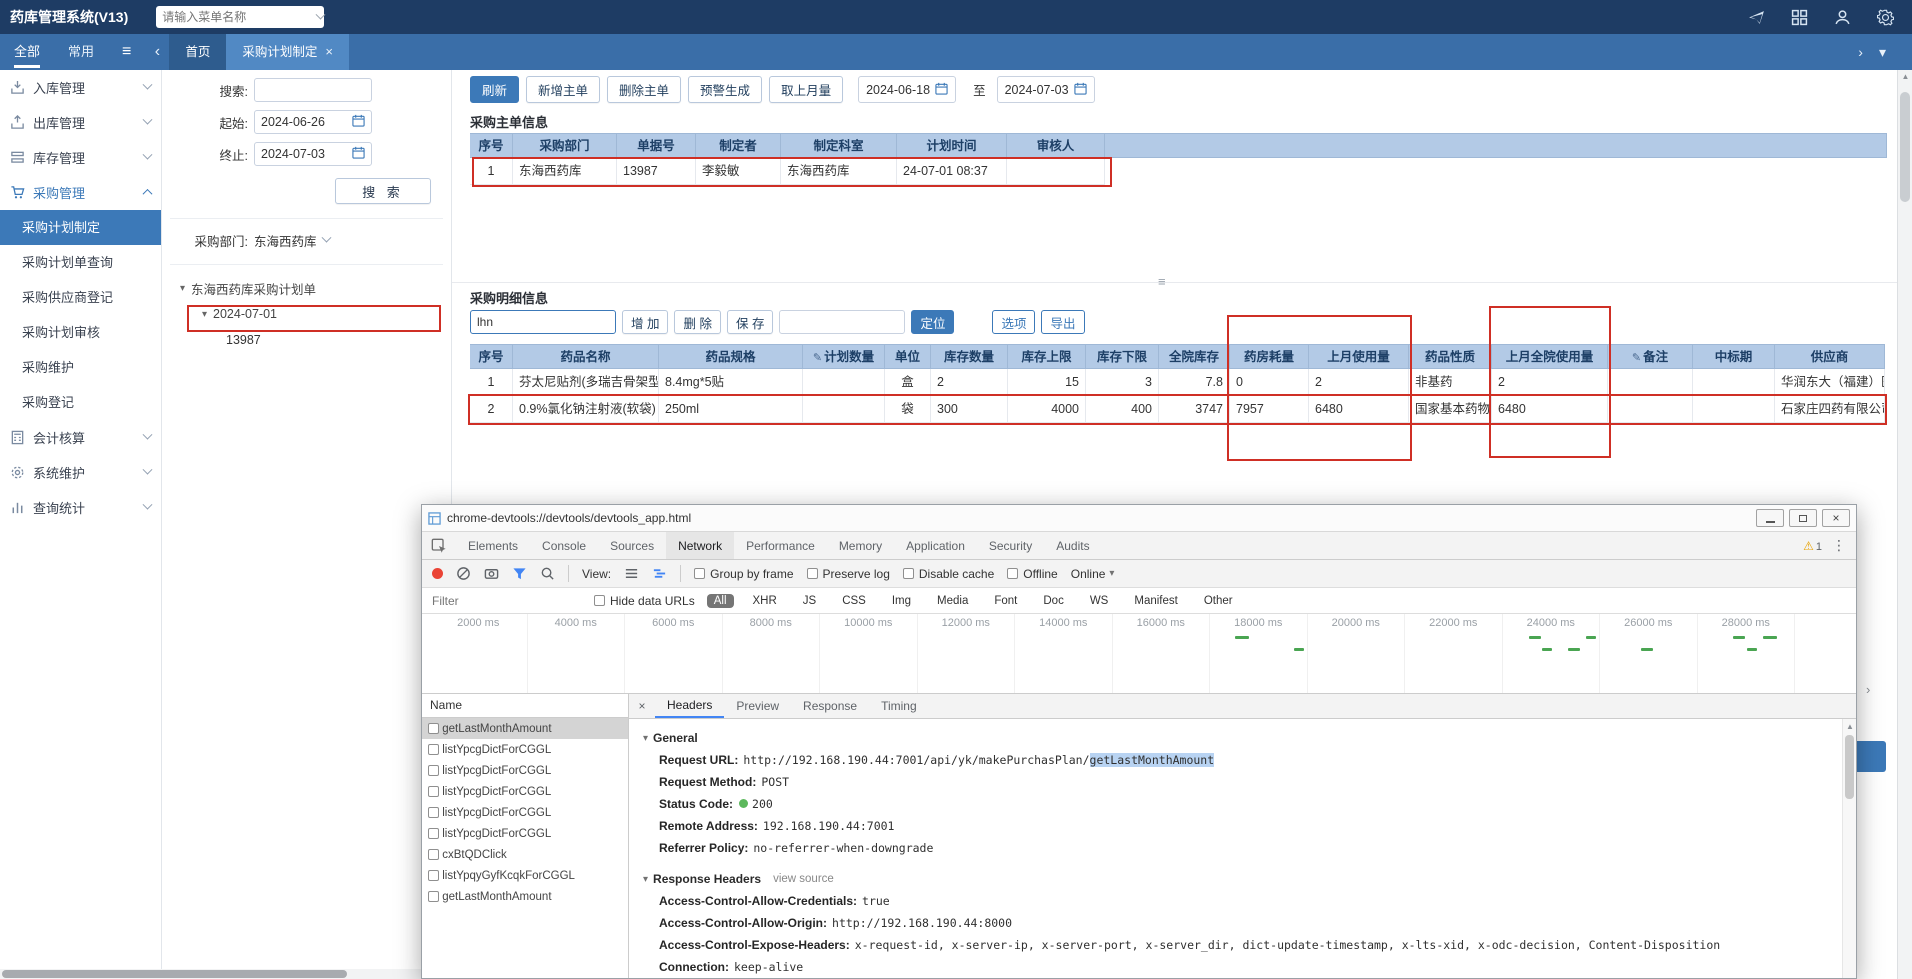 Image resolution: width=1912 pixels, height=979 pixels. I want to click on detail-filter-input, so click(543, 322).